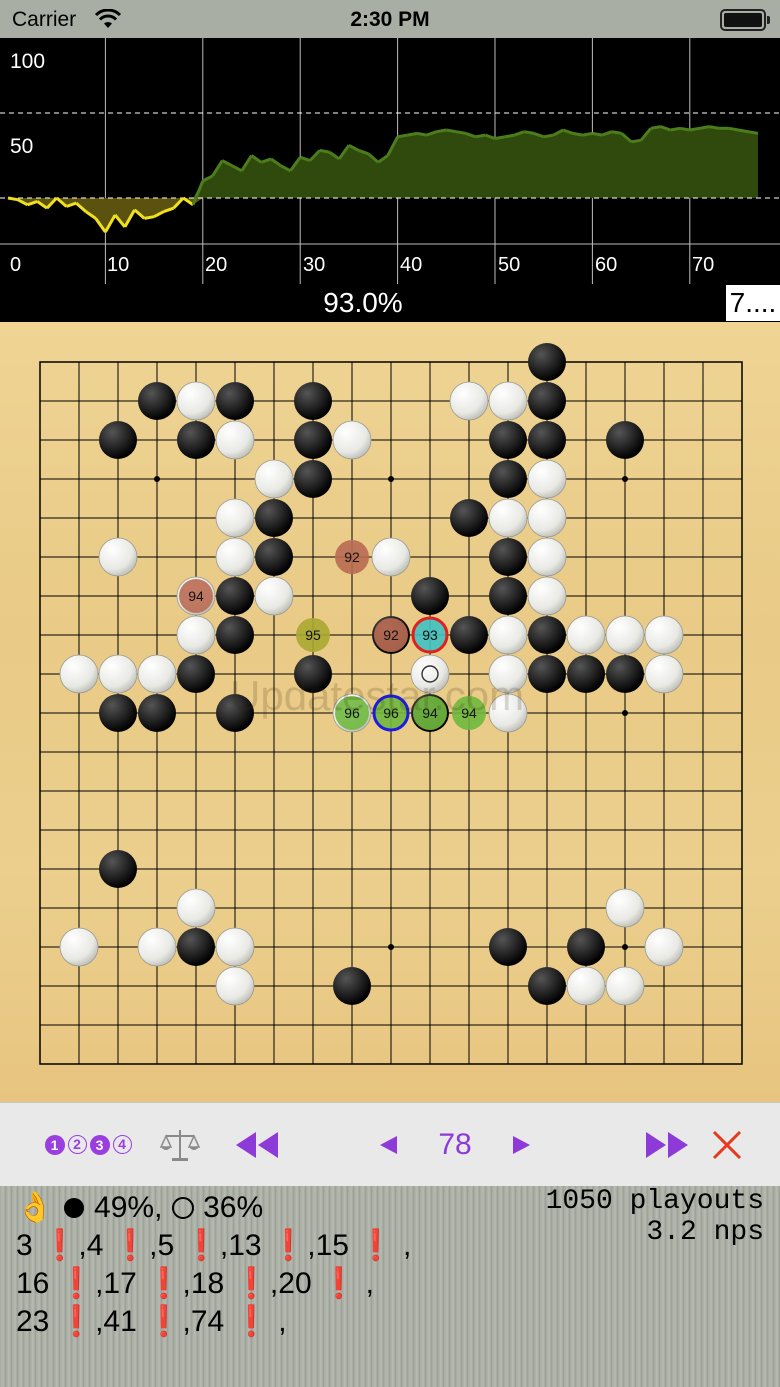 The width and height of the screenshot is (780, 1387). Describe the element at coordinates (213, 1245) in the screenshot. I see `mistake-row: 3 ❗,4 ❗,5 ❗,13 ❗,15 ❗ ,` at that location.